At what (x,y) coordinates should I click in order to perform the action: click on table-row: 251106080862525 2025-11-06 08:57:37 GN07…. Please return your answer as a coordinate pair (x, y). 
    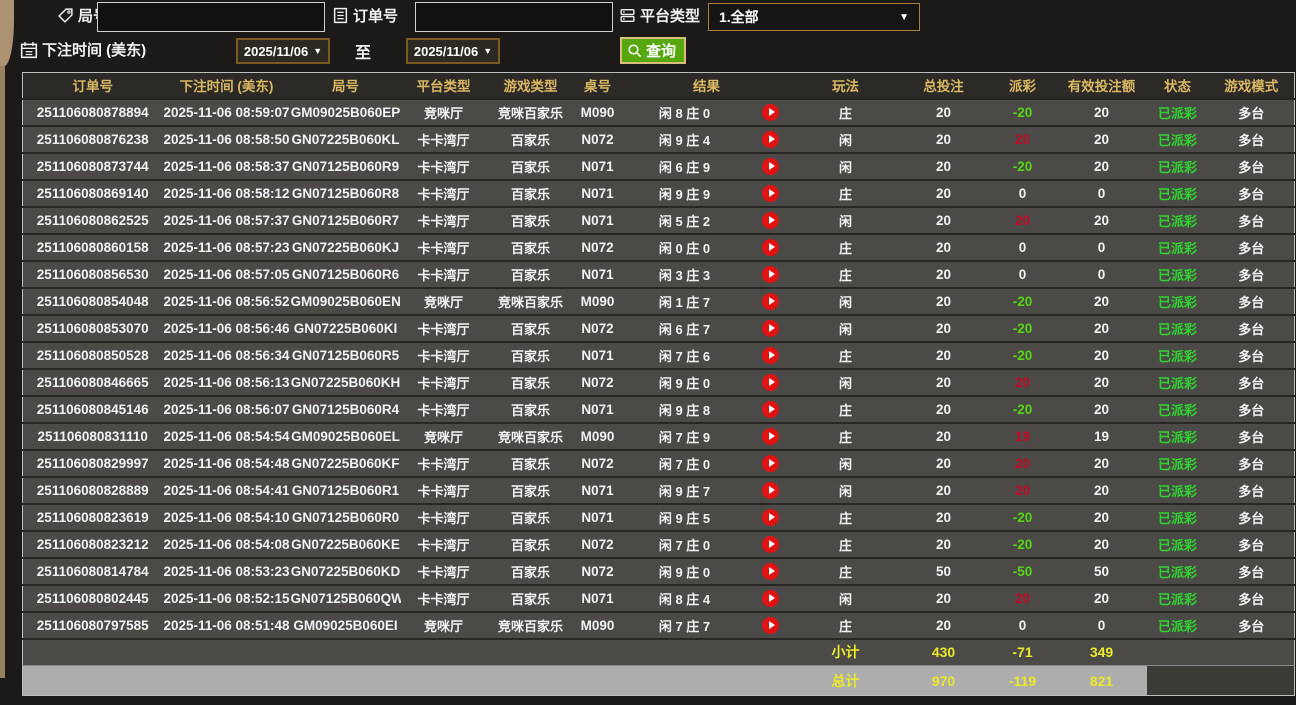
    Looking at the image, I should click on (658, 220).